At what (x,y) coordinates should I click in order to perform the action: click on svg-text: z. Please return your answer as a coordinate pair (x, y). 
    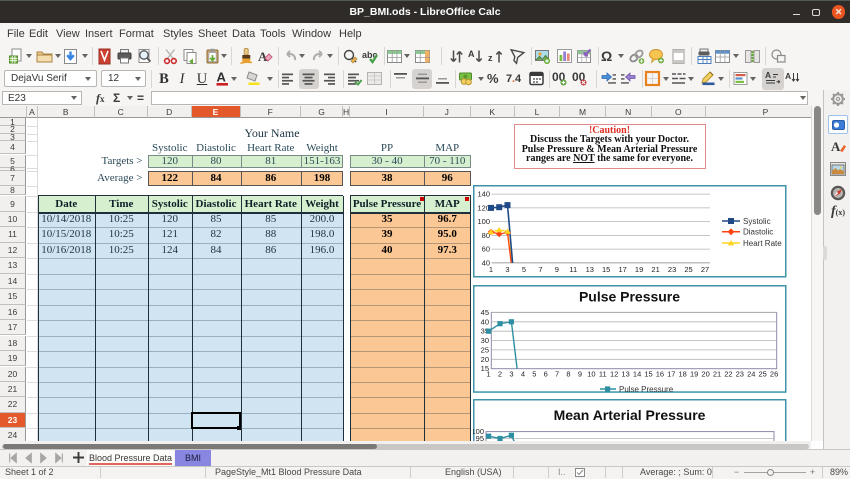
    Looking at the image, I should click on (490, 58).